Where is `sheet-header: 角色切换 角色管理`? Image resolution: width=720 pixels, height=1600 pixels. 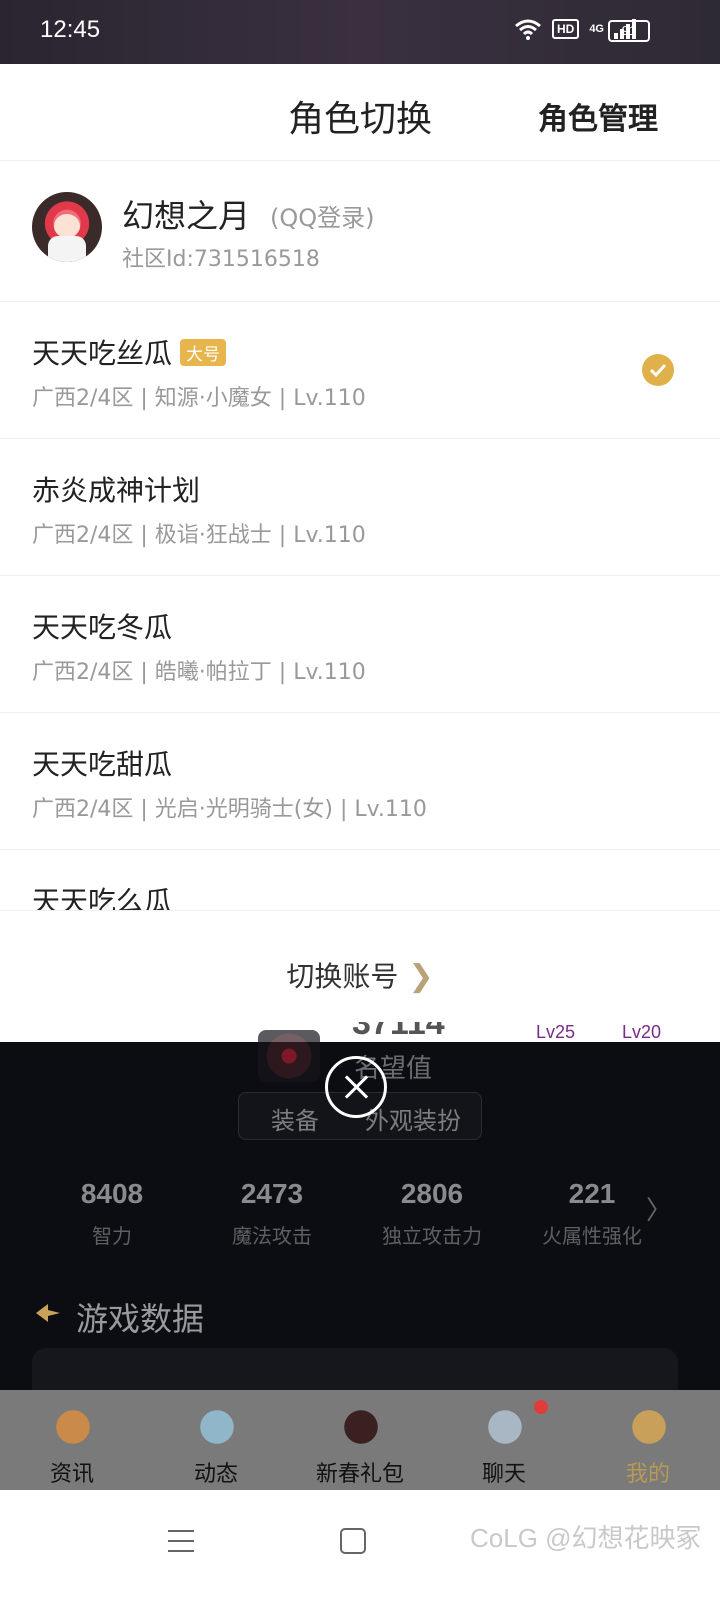
sheet-header: 角色切换 角色管理 is located at coordinates (360, 112).